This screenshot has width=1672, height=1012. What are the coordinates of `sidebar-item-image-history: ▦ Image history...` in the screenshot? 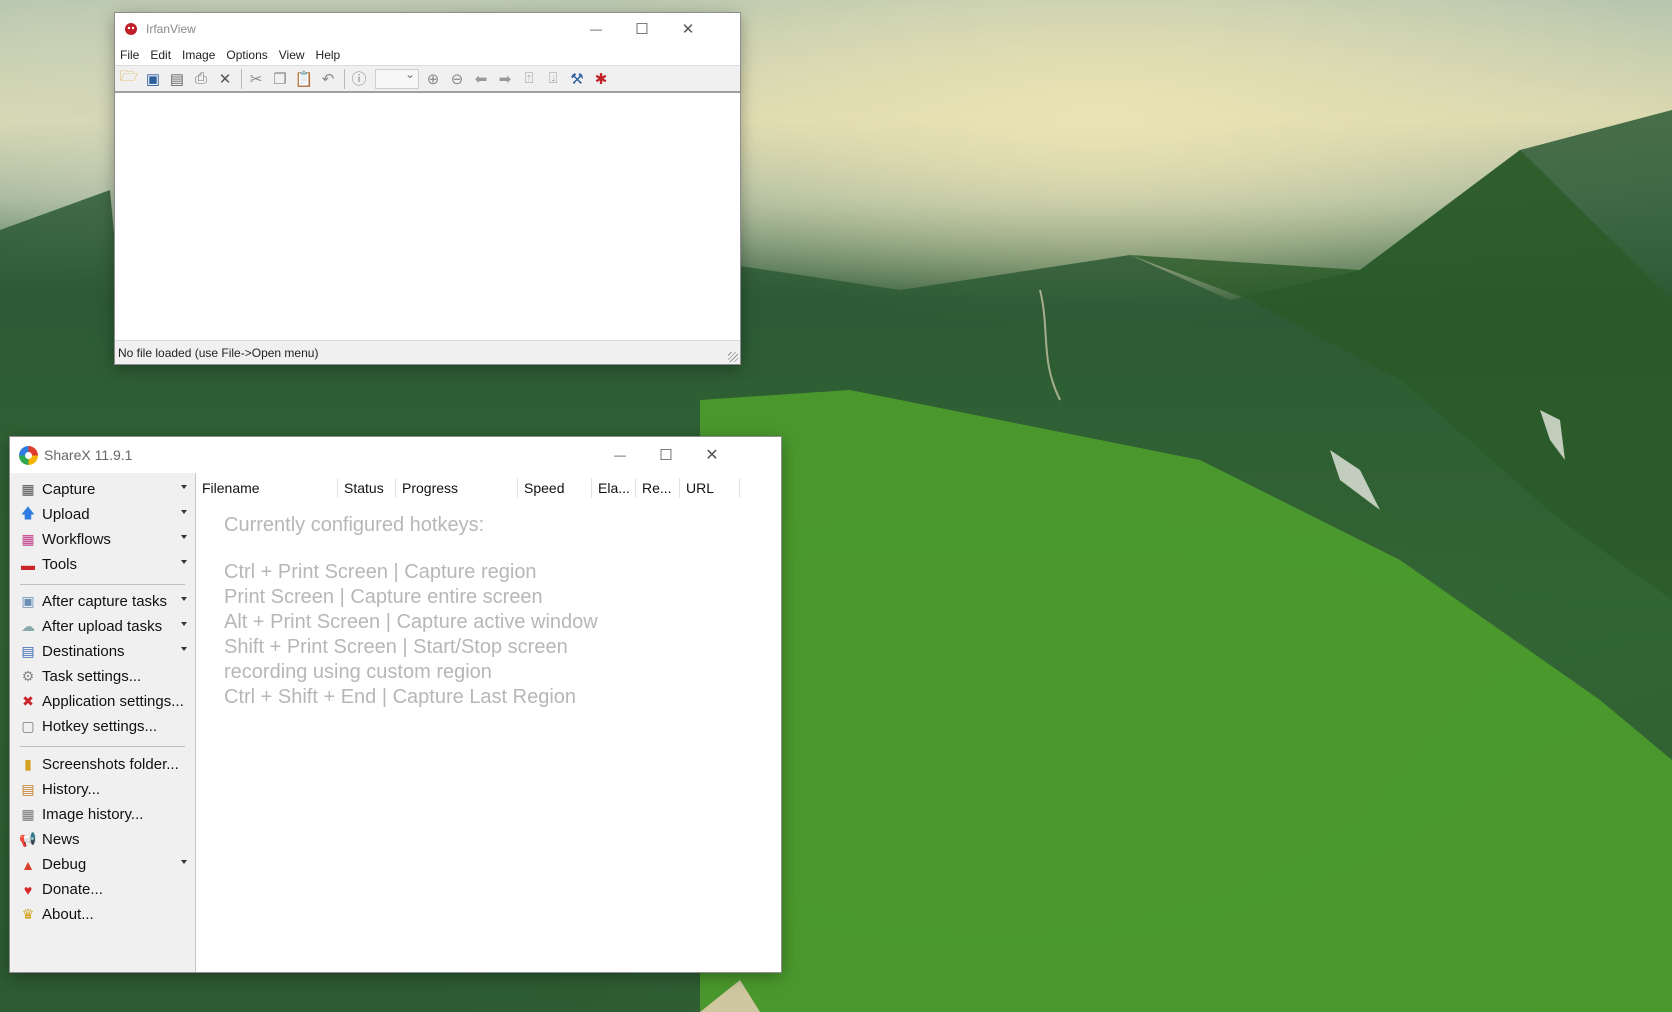 It's located at (102, 814).